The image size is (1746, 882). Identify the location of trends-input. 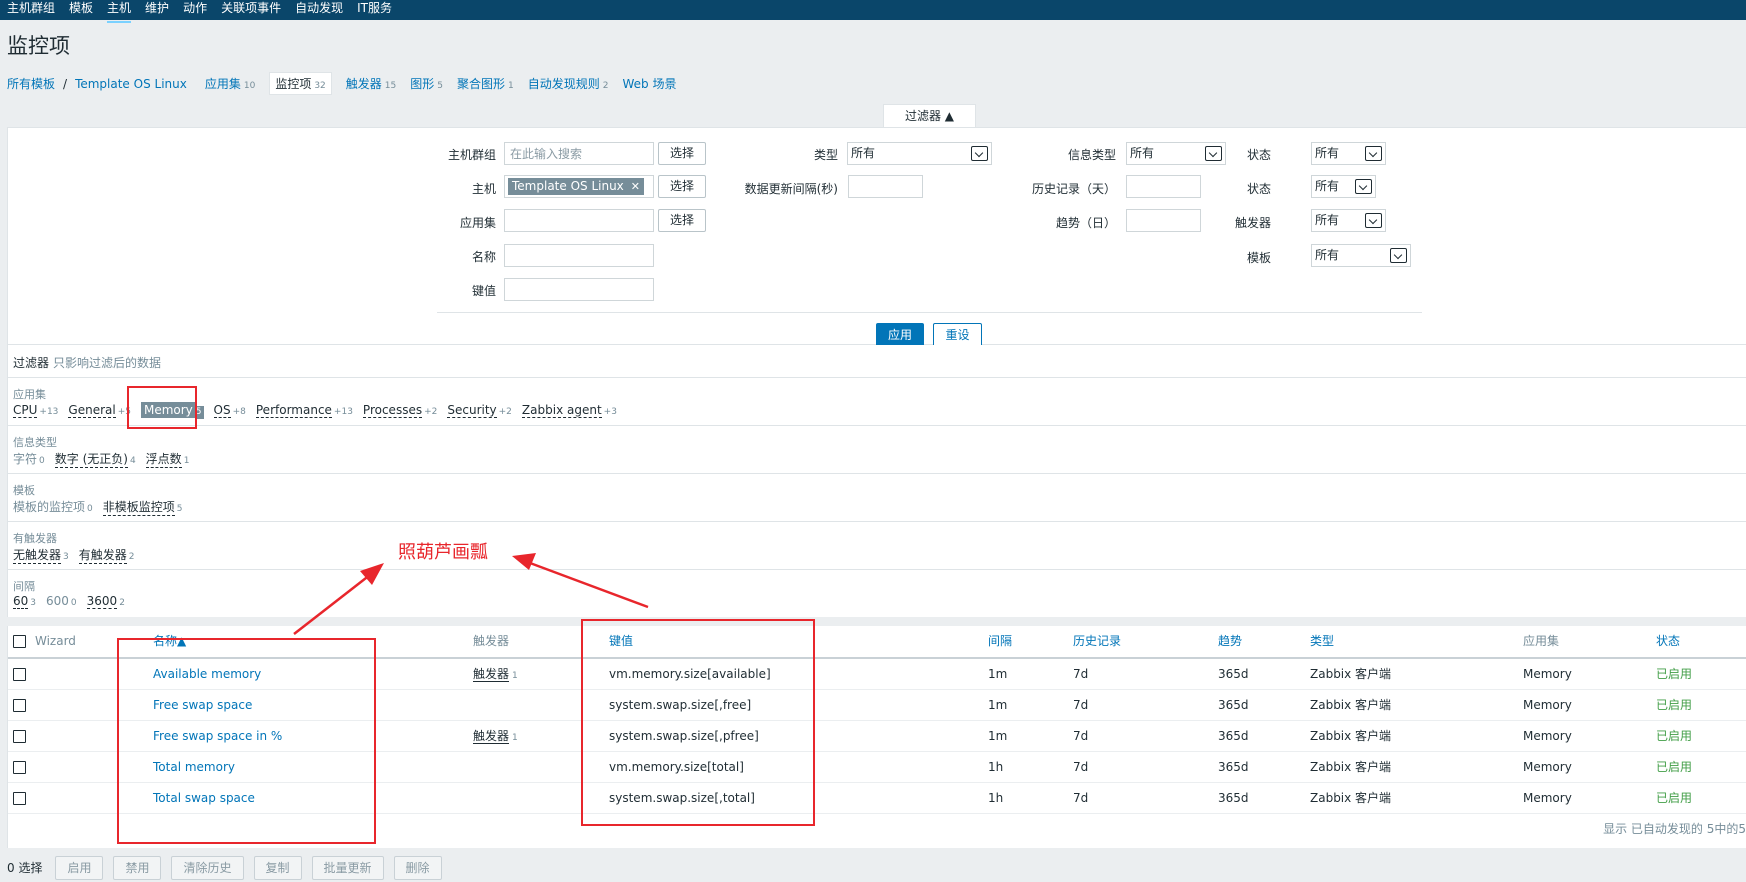
(1163, 220).